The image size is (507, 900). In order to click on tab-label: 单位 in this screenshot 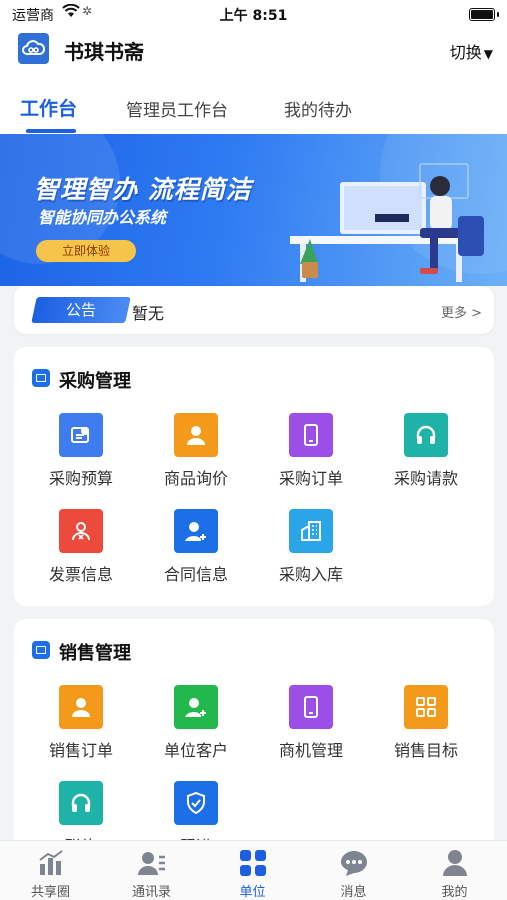, I will do `click(252, 892)`.